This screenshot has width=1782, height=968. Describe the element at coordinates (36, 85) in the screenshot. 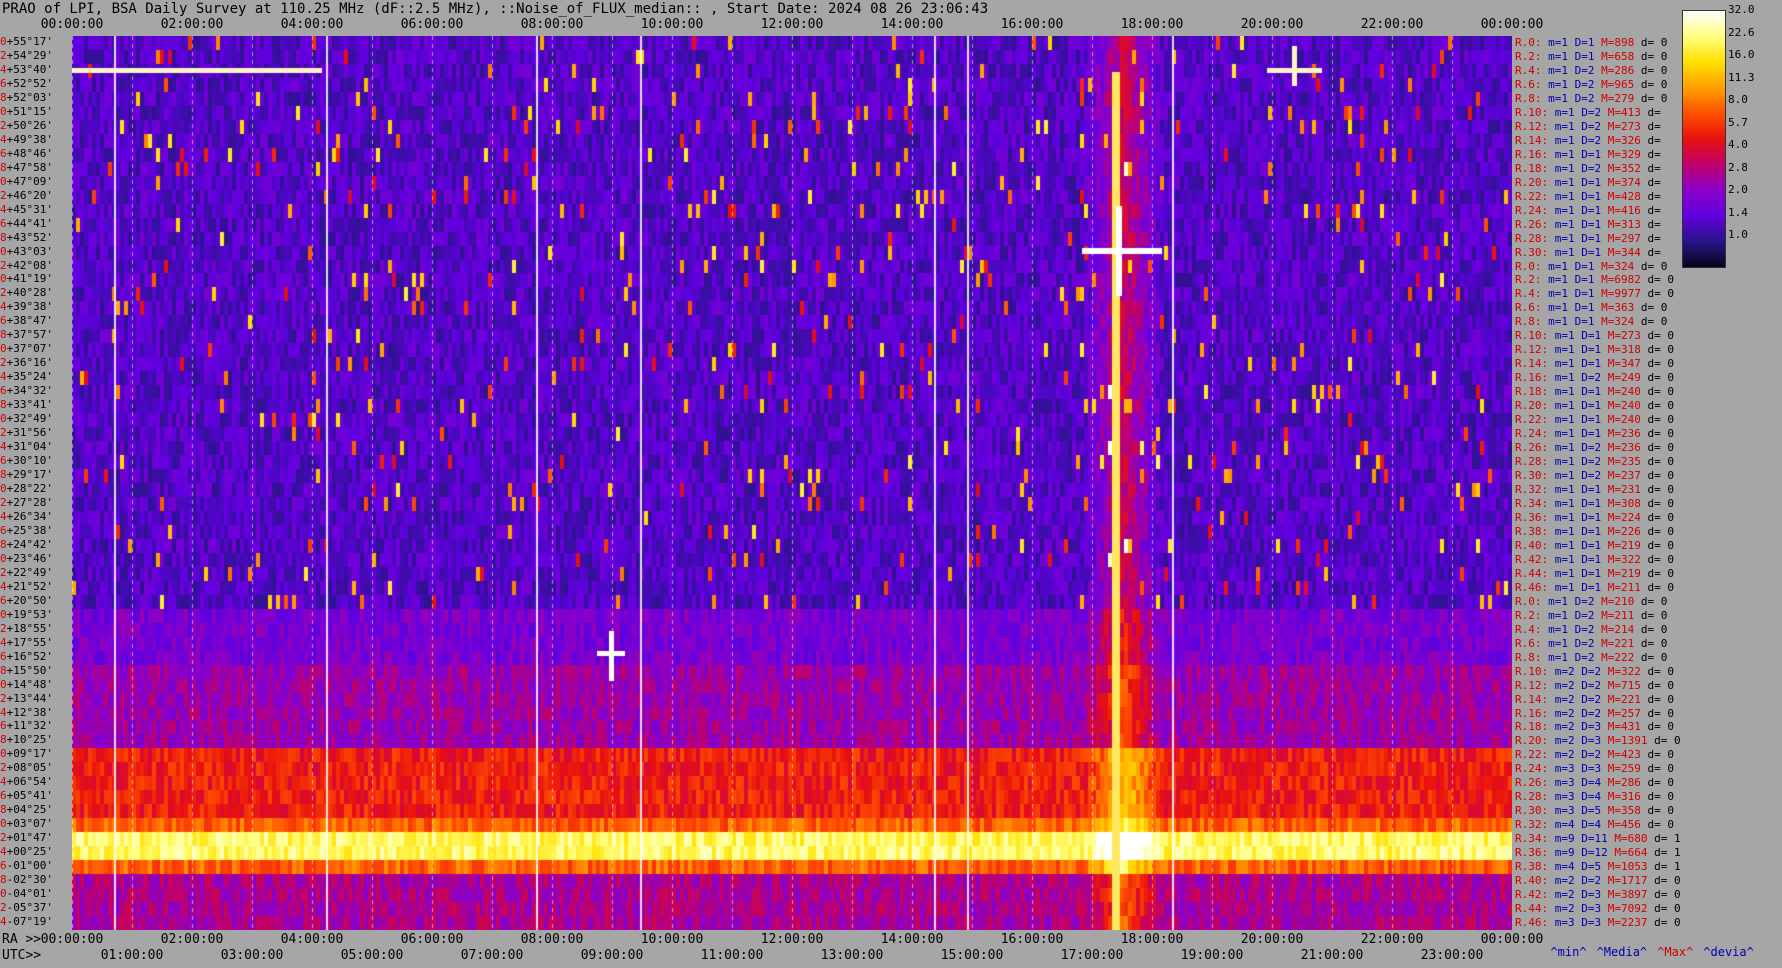

I see `declination-label: 6+52°52'` at that location.